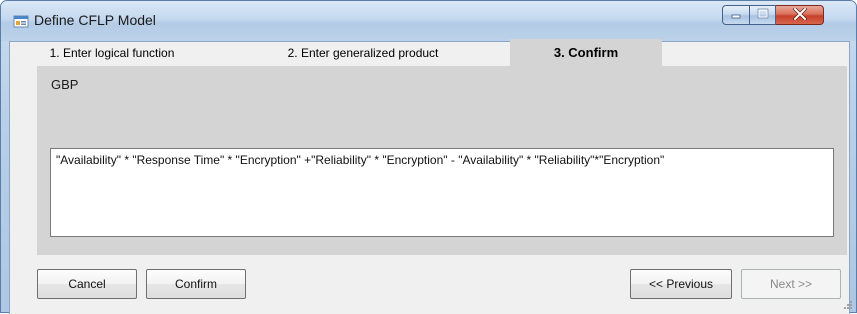 The width and height of the screenshot is (857, 314). I want to click on maximize-icon, so click(763, 15).